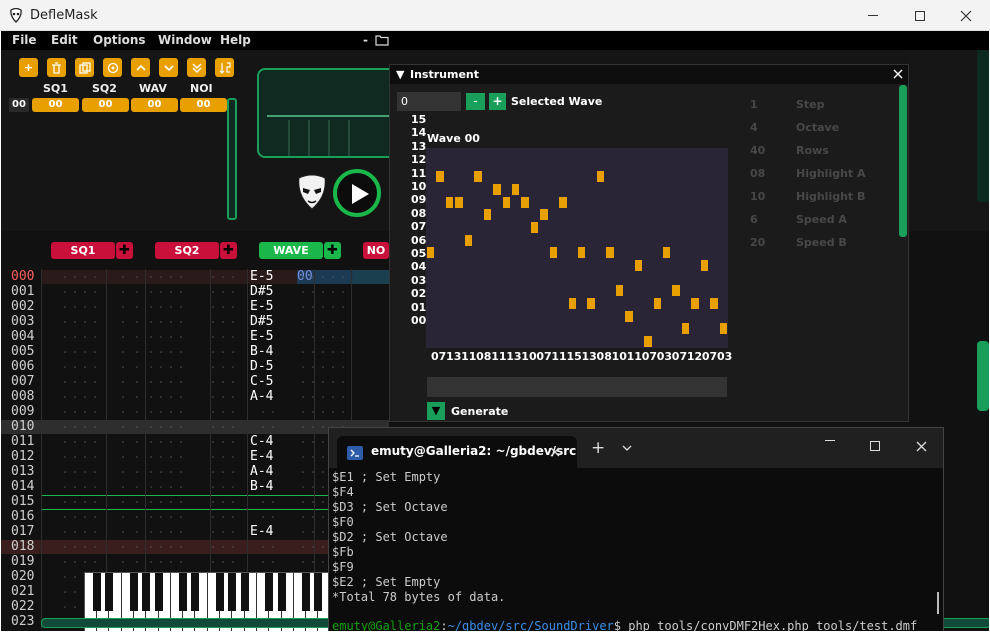 The width and height of the screenshot is (990, 632). What do you see at coordinates (983, 126) in the screenshot?
I see `settings-scrollbar` at bounding box center [983, 126].